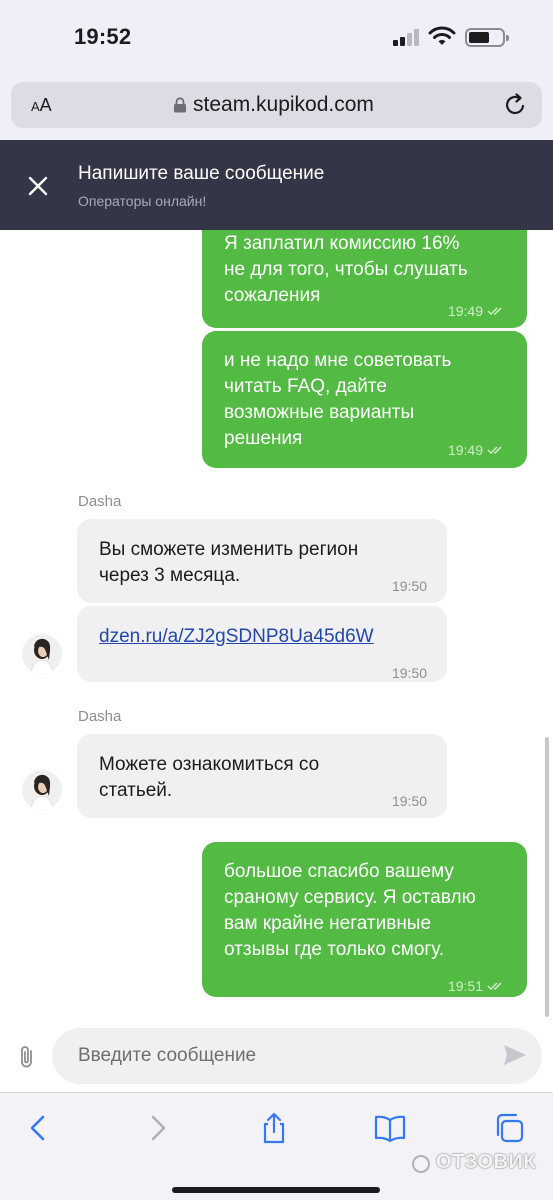  Describe the element at coordinates (297, 1056) in the screenshot. I see `message-input` at that location.